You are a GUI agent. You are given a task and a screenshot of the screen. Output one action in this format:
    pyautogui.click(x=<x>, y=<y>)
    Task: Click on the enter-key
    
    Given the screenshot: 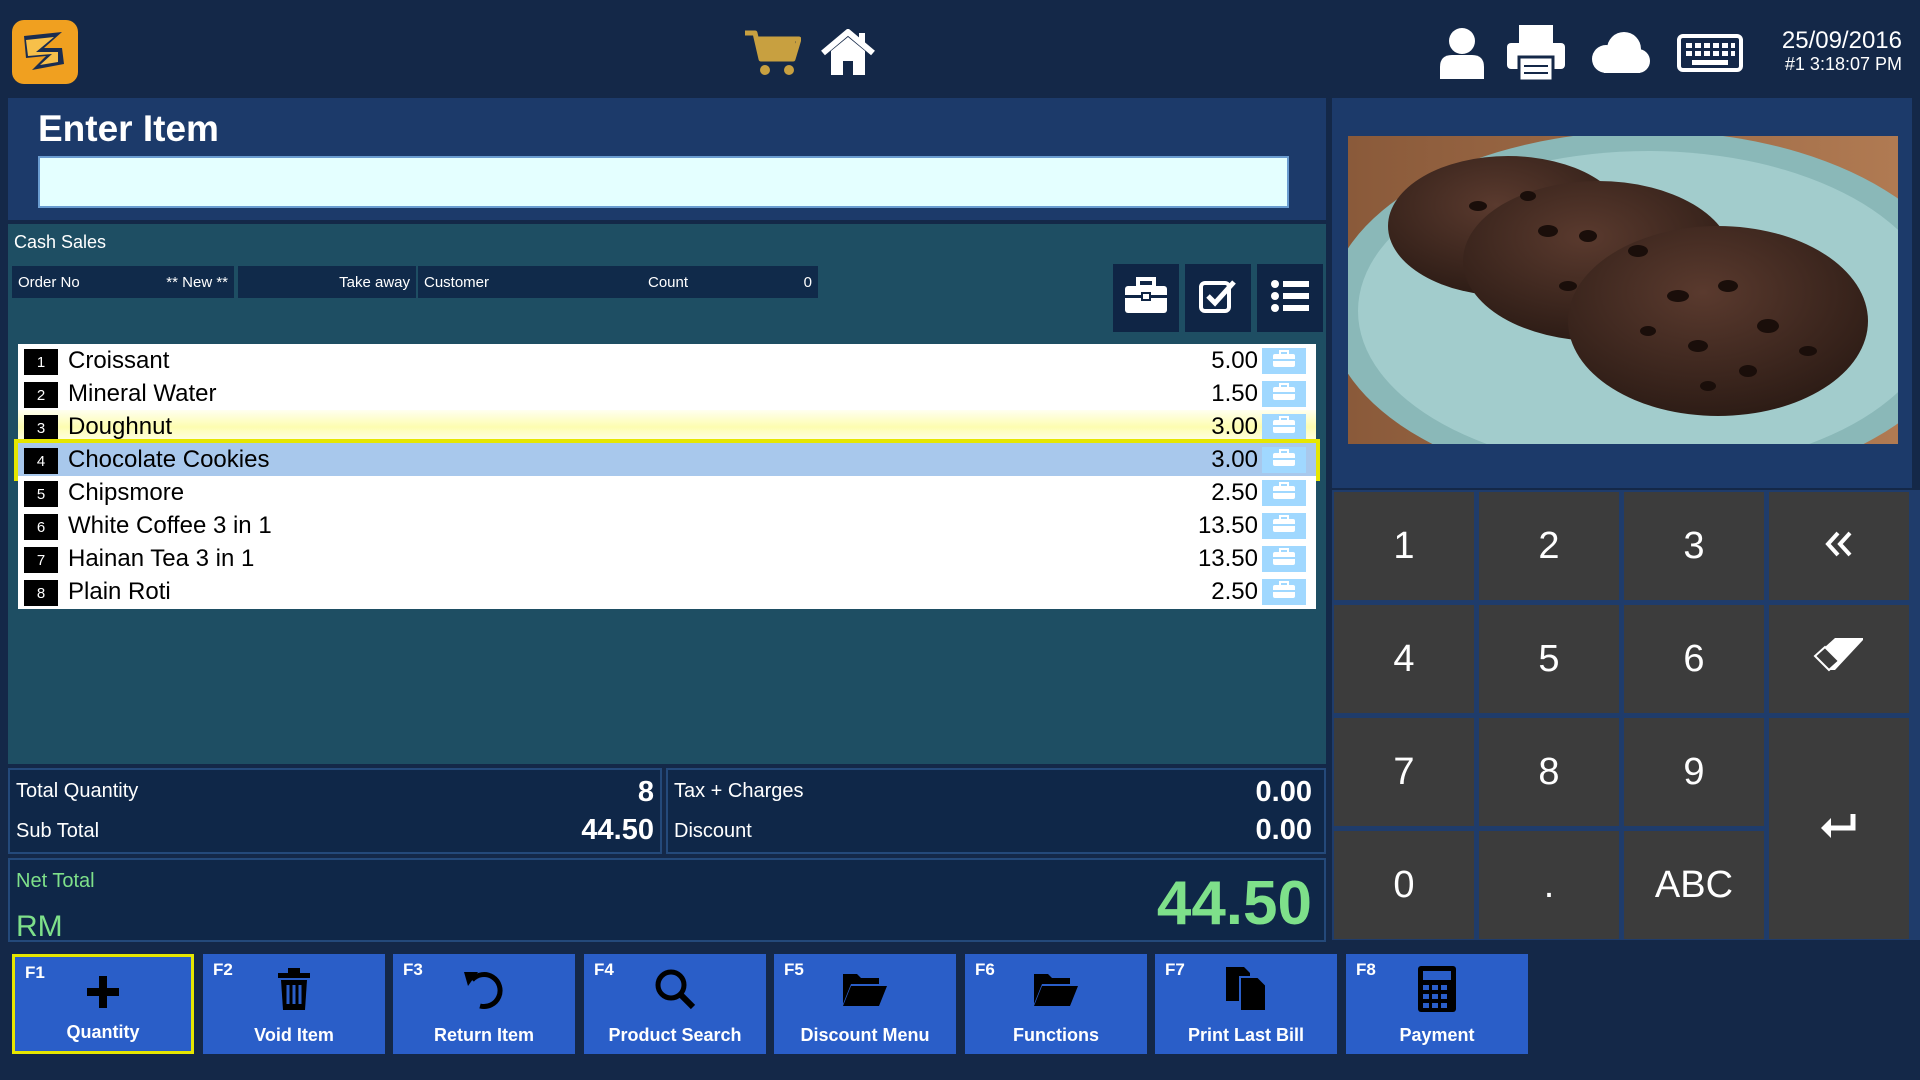 What is the action you would take?
    pyautogui.click(x=1839, y=828)
    